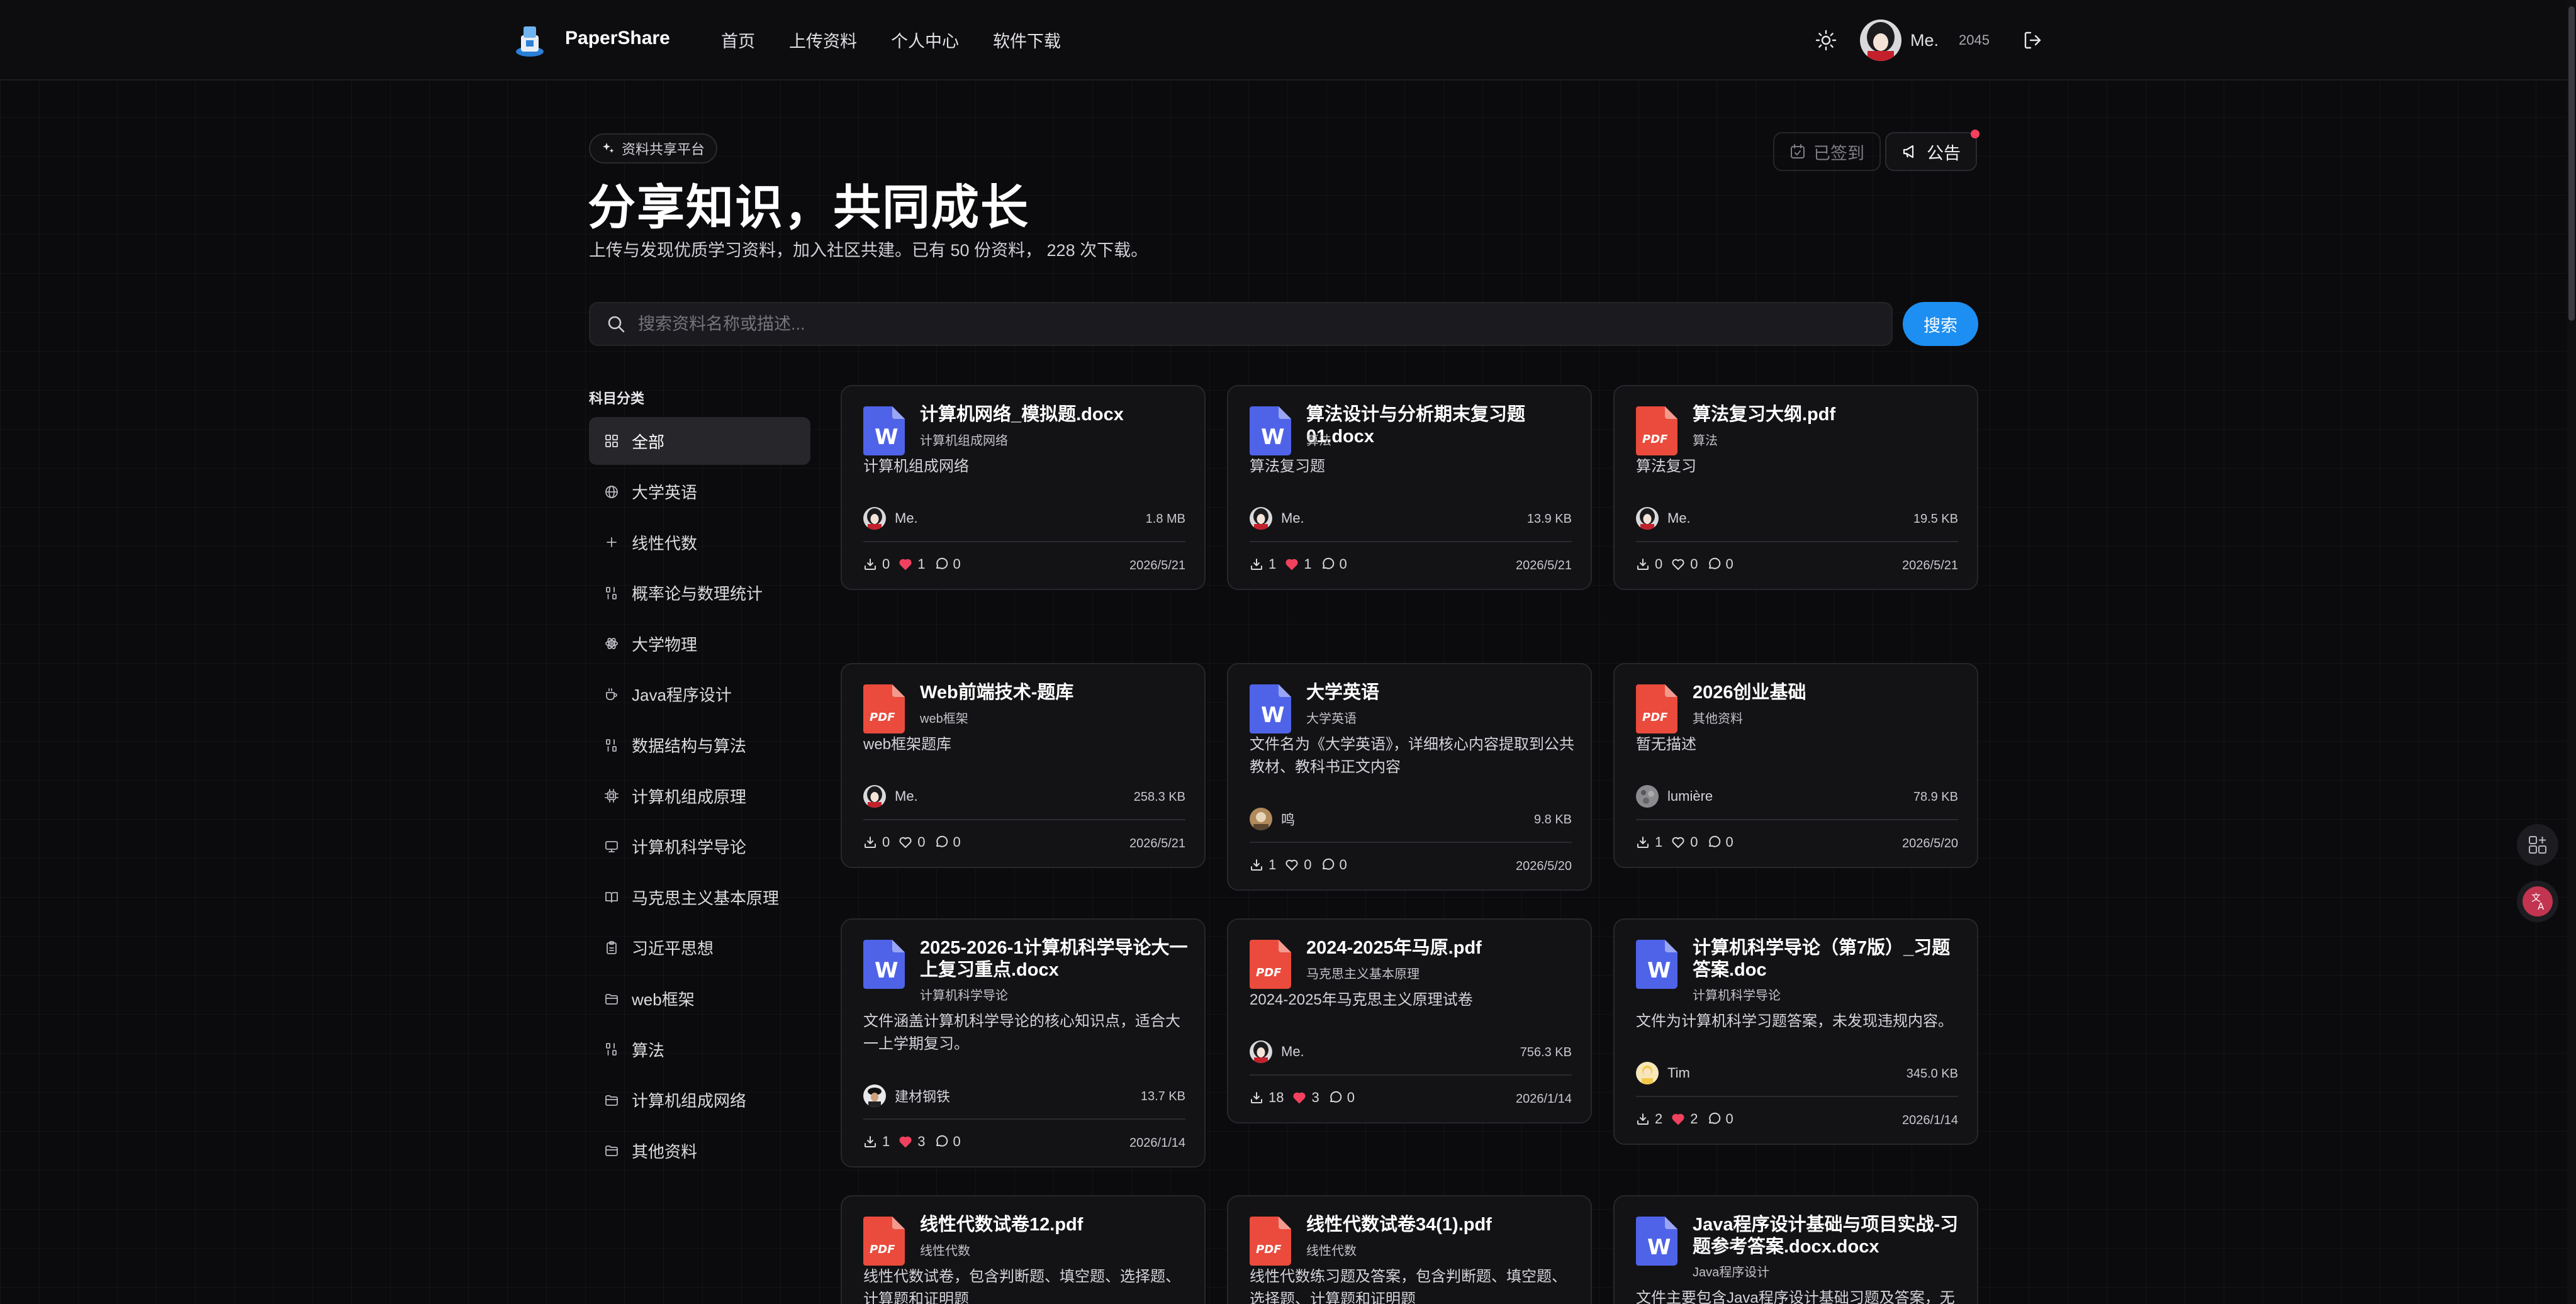  What do you see at coordinates (1441, 426) in the screenshot?
I see `file-title: 算法设计与分析期末复习题01.docx` at bounding box center [1441, 426].